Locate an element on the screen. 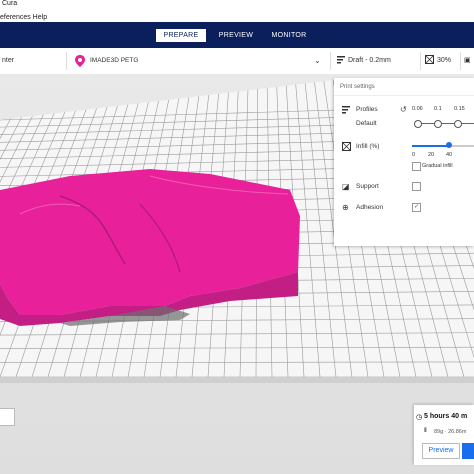  chevron-down-icon: ⌄ is located at coordinates (317, 60).